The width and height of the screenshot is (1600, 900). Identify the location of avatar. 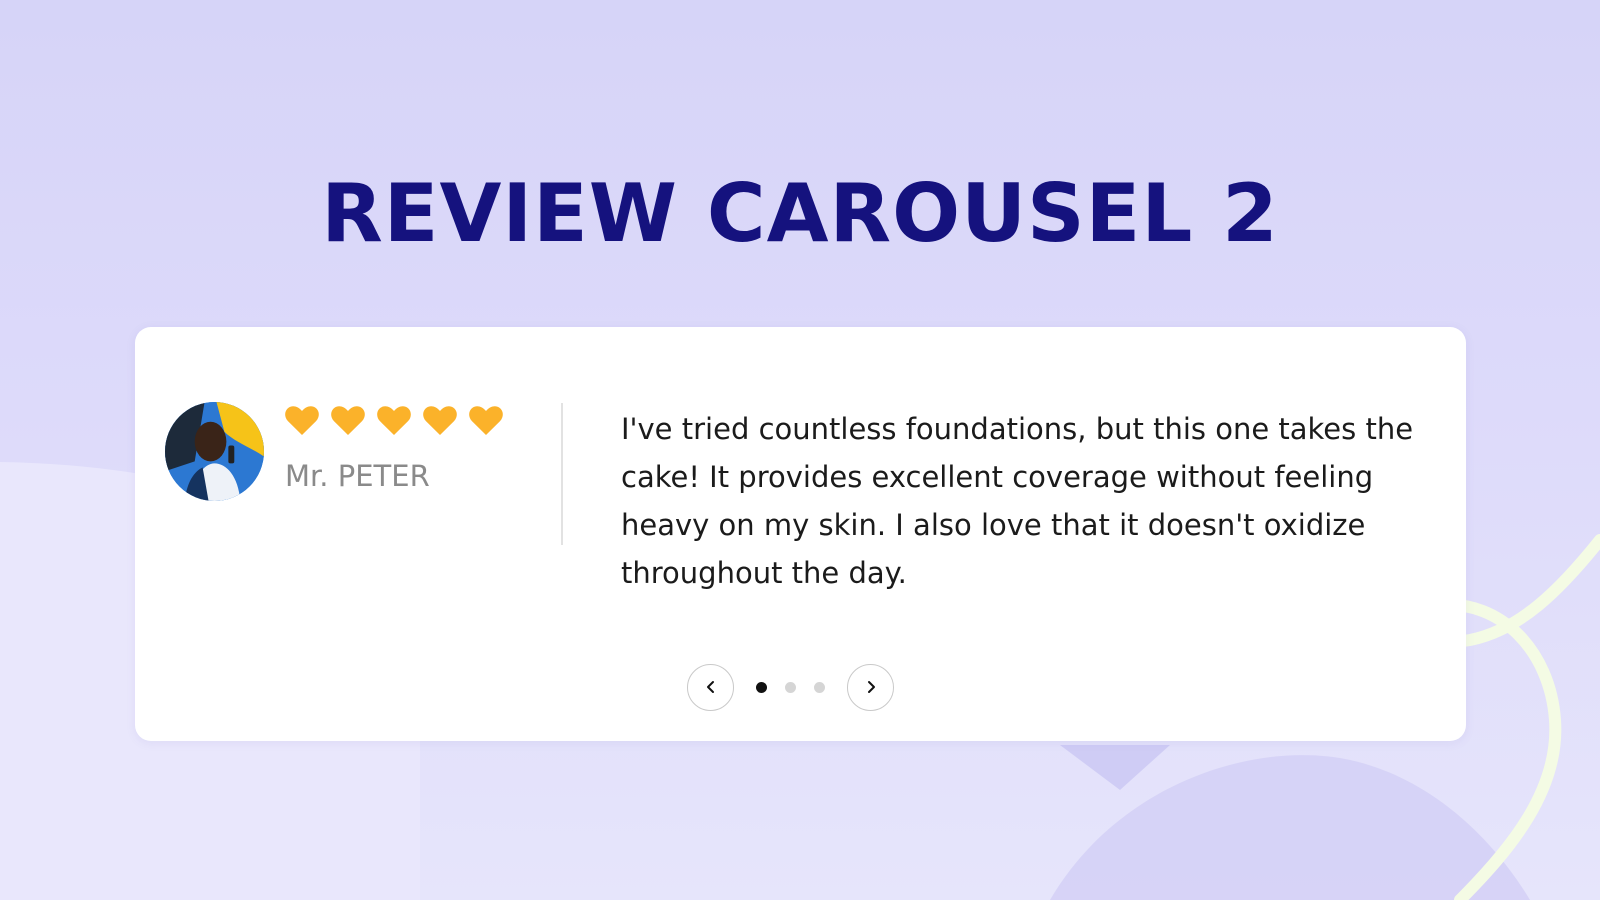
(214, 451).